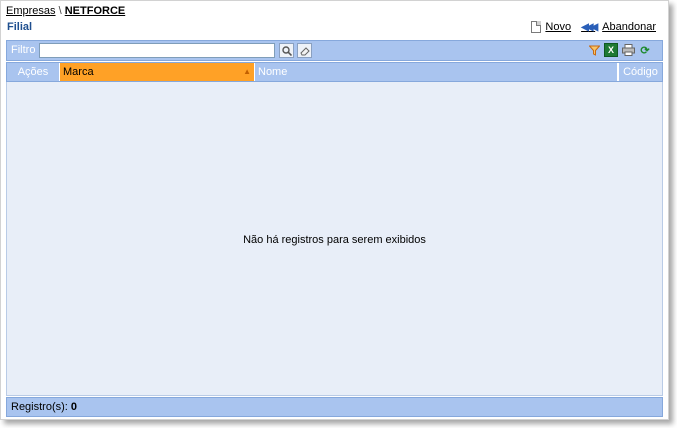  What do you see at coordinates (74, 407) in the screenshot?
I see `record-count-value: 0` at bounding box center [74, 407].